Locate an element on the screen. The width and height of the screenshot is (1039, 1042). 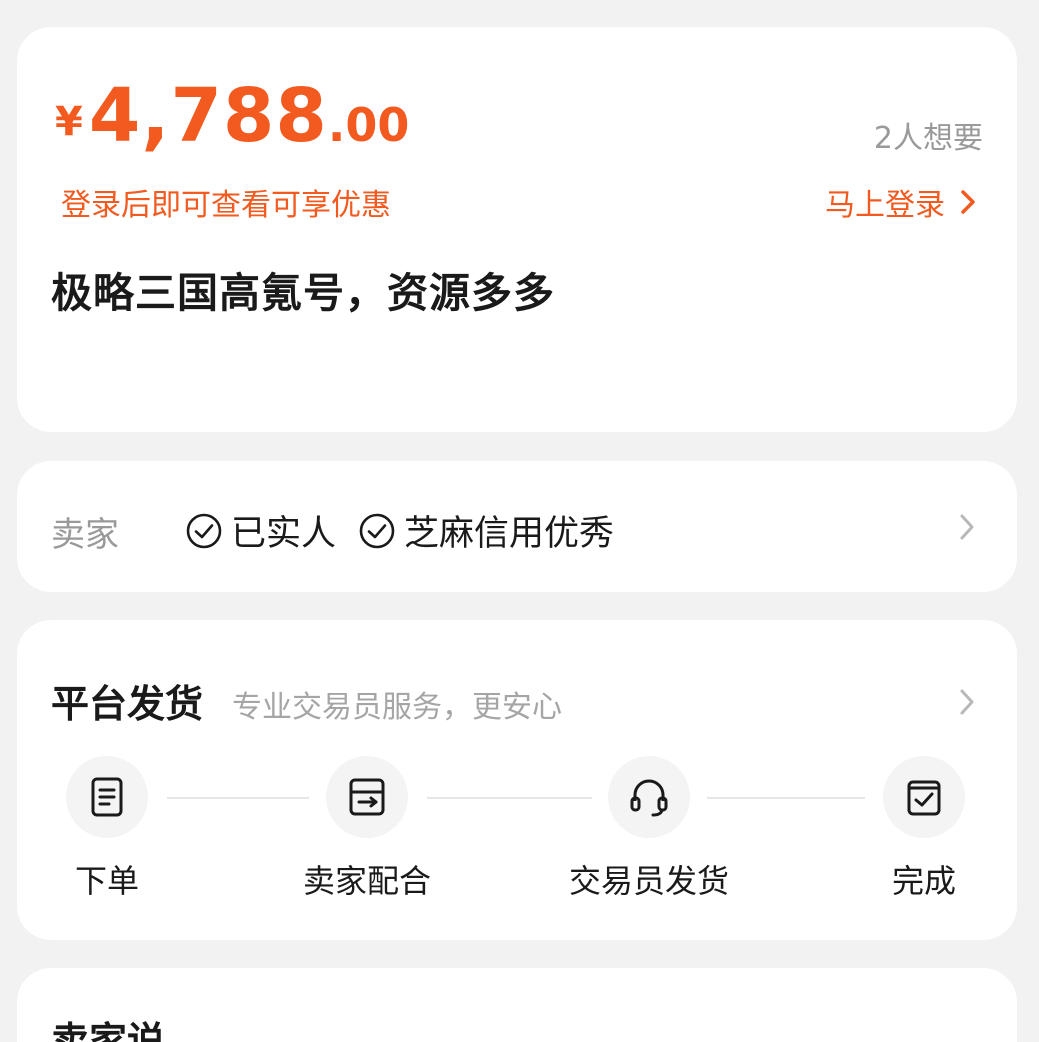
step-trader-ship: 交易员发货 is located at coordinates (649, 828).